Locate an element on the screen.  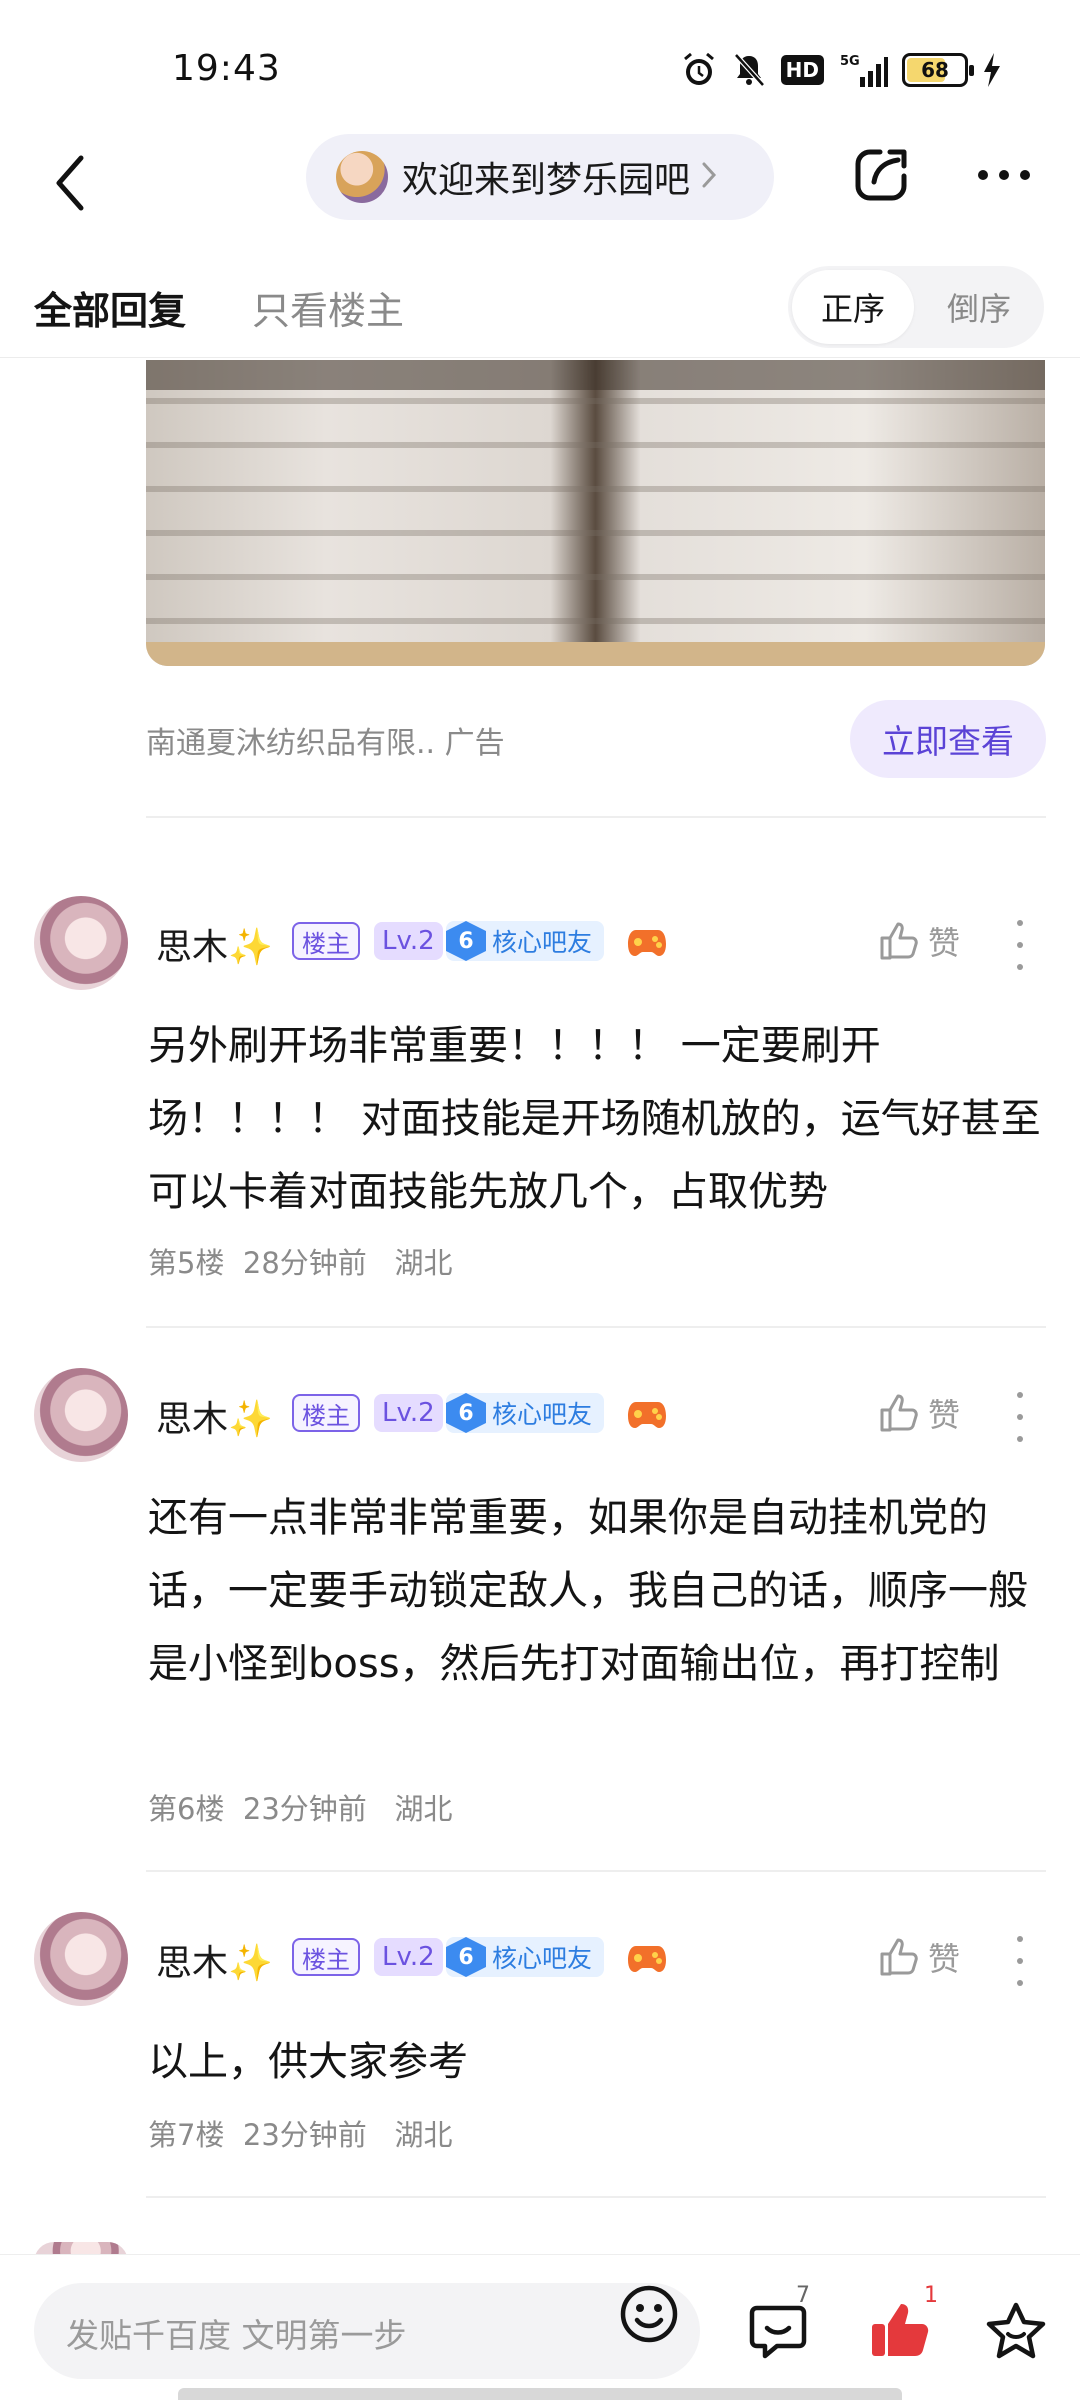
forum-title: 欢迎来到梦乐园吧 is located at coordinates (546, 180).